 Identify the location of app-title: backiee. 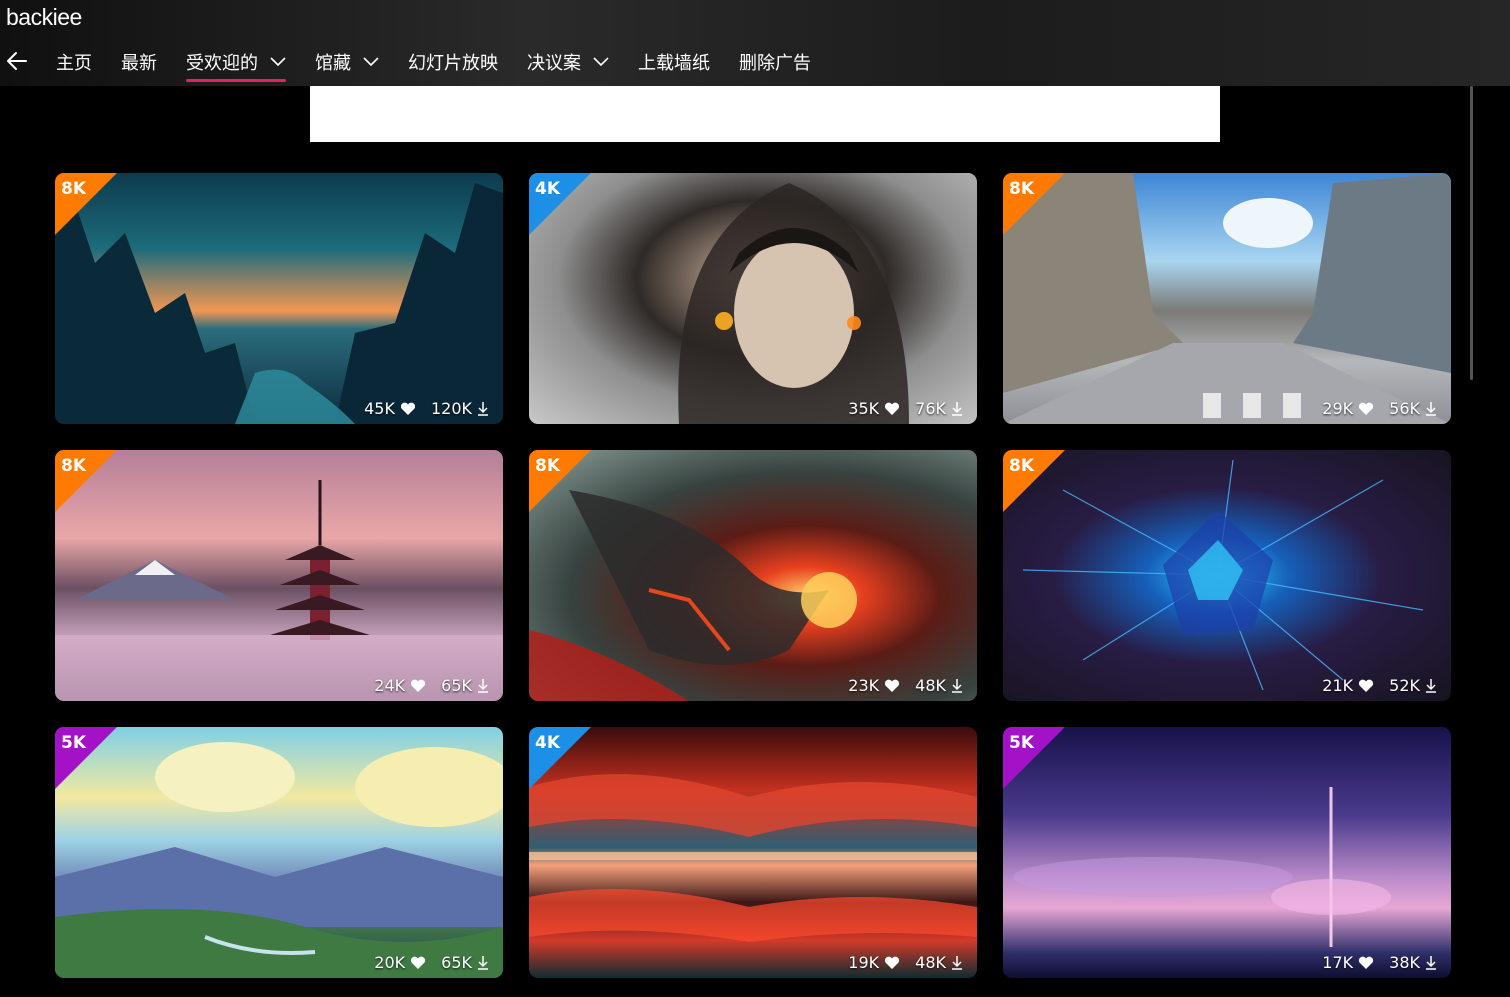
(44, 17).